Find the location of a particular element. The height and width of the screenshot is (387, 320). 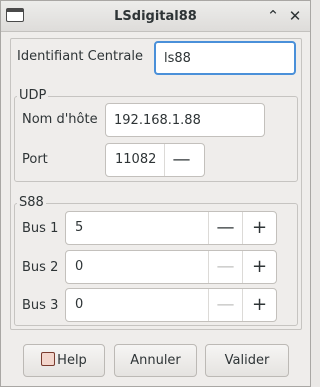

bus-1-decrement-button: — is located at coordinates (225, 228).